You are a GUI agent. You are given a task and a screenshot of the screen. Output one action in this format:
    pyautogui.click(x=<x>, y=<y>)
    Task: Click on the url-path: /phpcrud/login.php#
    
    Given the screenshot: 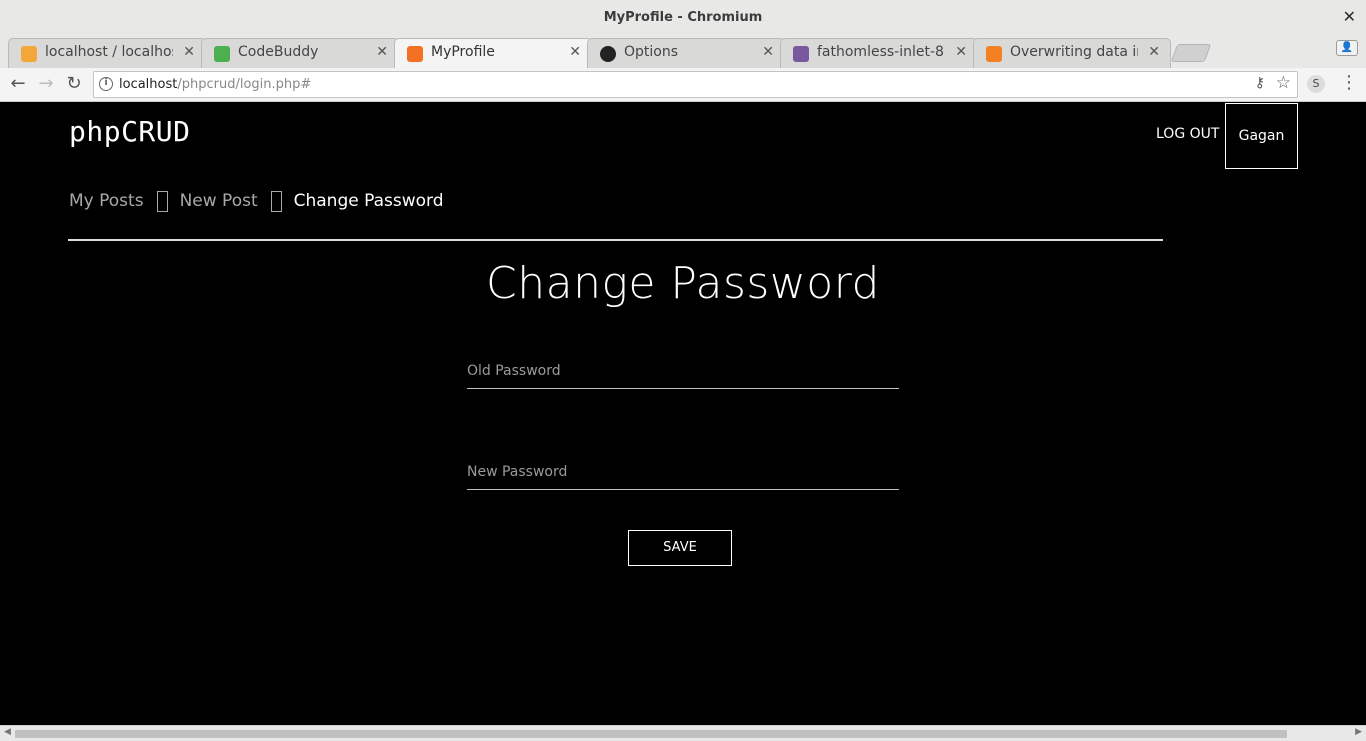 What is the action you would take?
    pyautogui.click(x=244, y=84)
    